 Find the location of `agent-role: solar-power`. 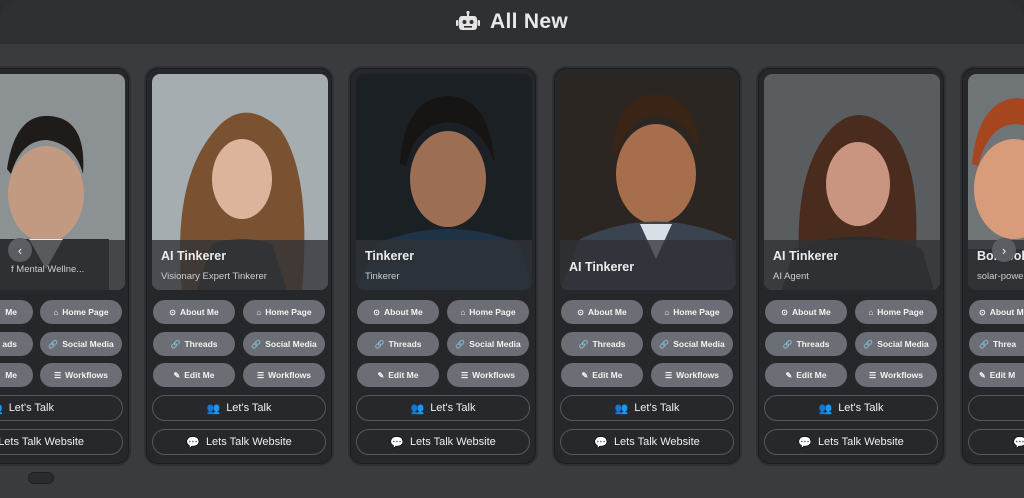

agent-role: solar-power is located at coordinates (1000, 276).